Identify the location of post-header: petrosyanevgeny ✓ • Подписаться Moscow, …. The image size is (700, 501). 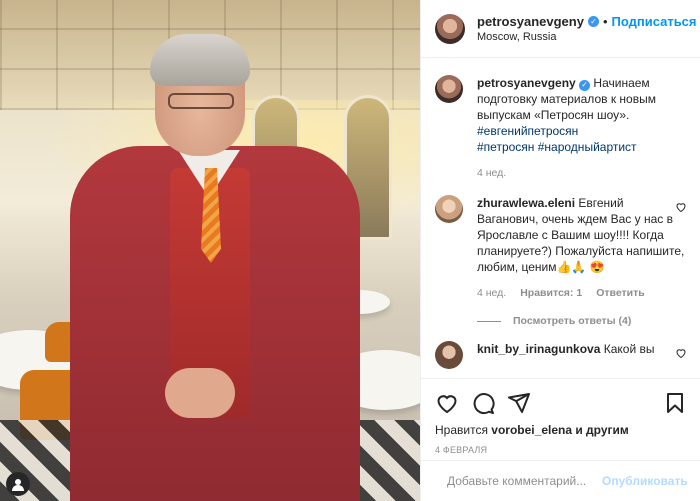
(560, 29).